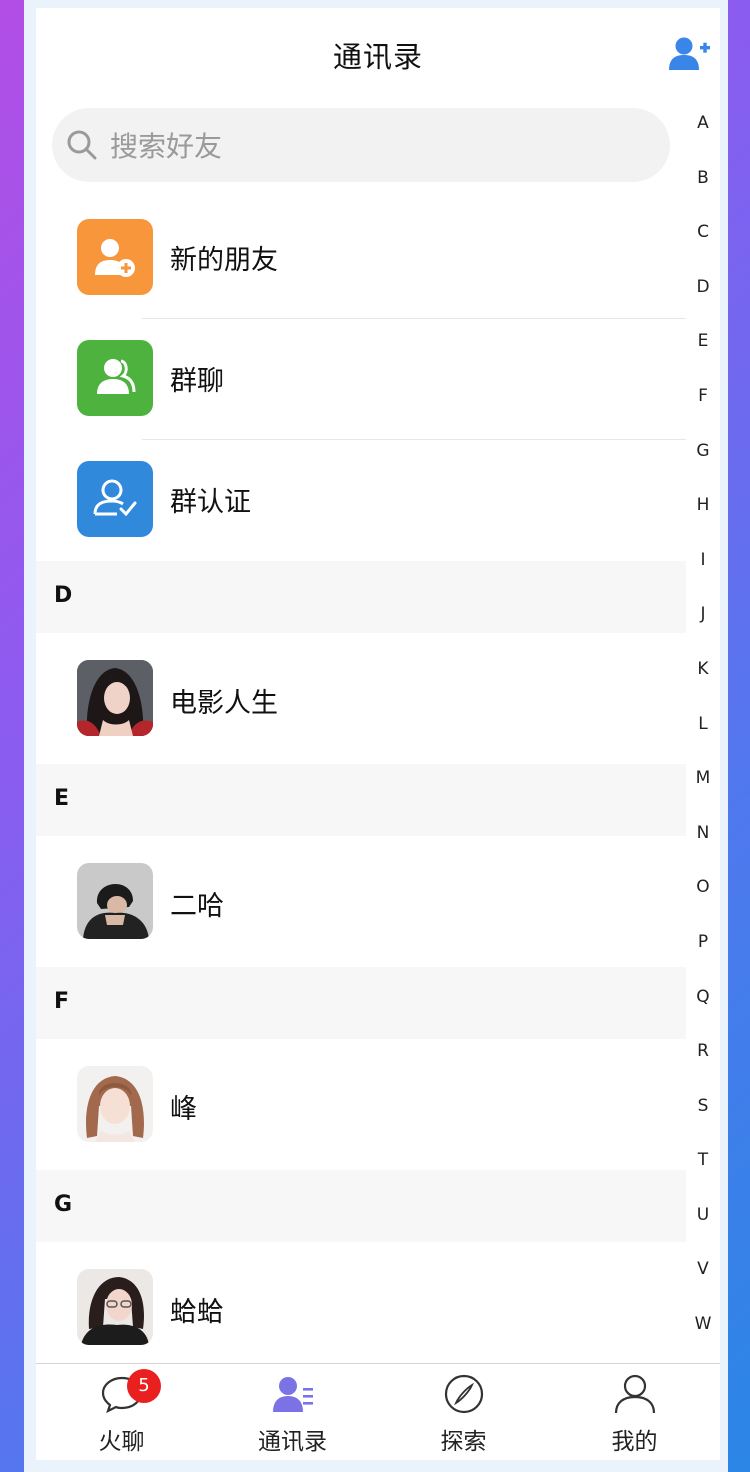 This screenshot has width=750, height=1472. What do you see at coordinates (63, 595) in the screenshot?
I see `section-letter: D` at bounding box center [63, 595].